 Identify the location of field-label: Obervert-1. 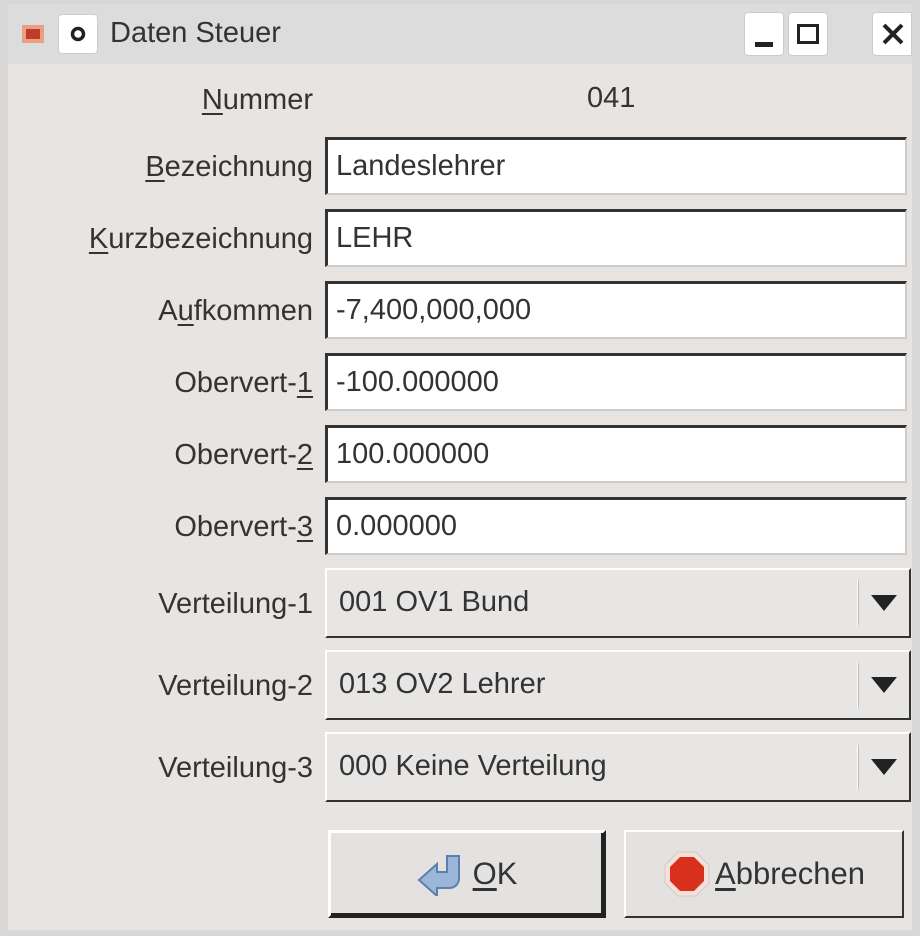
(243, 384).